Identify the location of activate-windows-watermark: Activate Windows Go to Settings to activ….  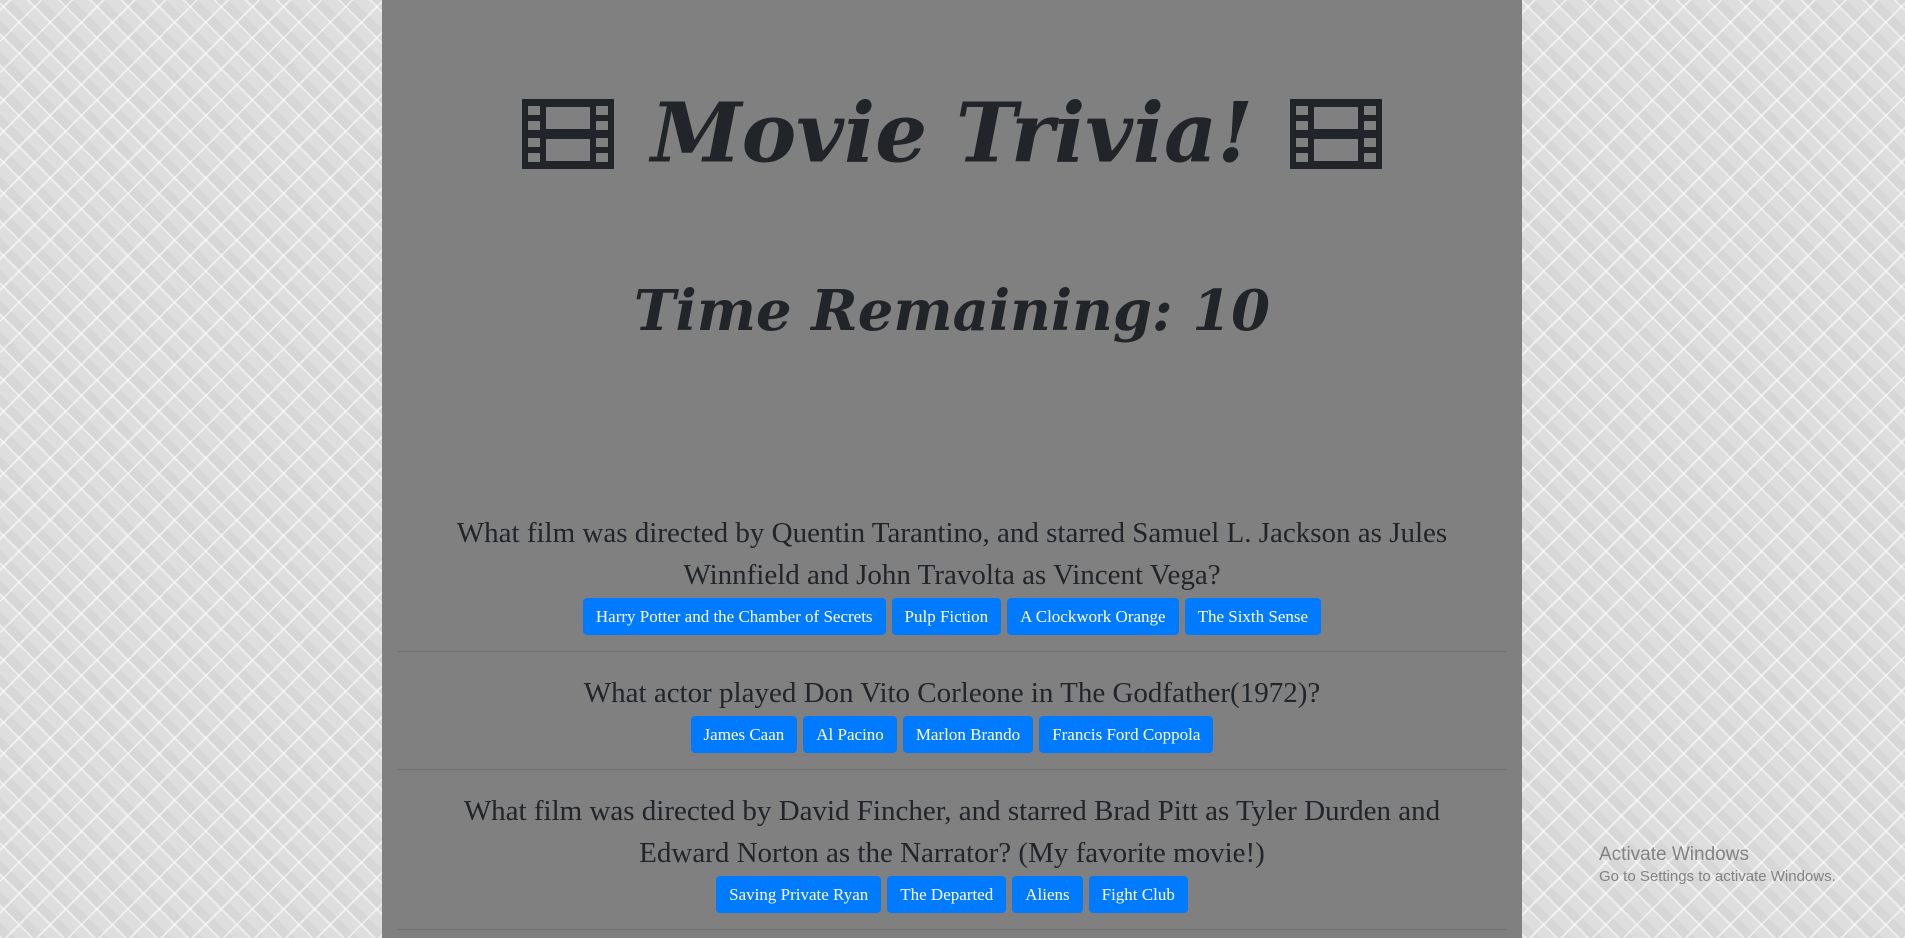
(1717, 865).